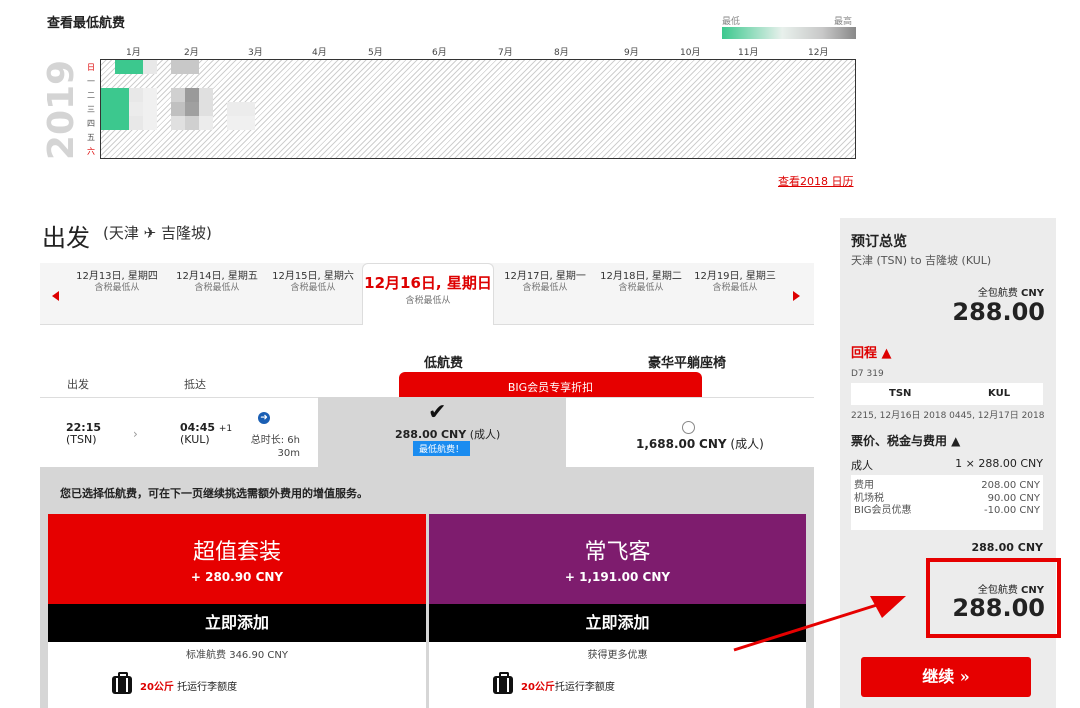 The image size is (1080, 708). I want to click on value-pack-details: 标准航费 346.90 CNY 20公斤 托运行李额度, so click(237, 675).